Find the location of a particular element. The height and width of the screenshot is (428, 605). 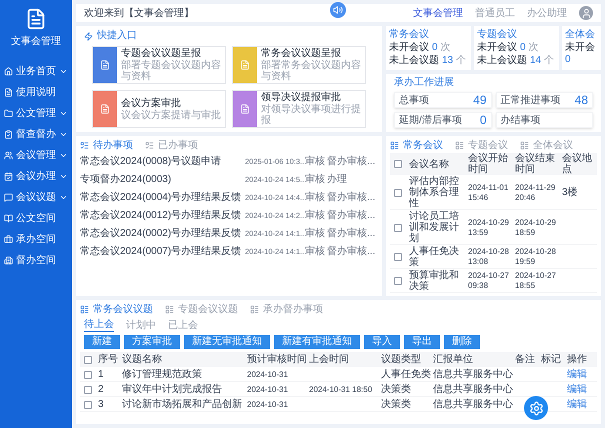

column-header: 会议开始时间 is located at coordinates (488, 164).